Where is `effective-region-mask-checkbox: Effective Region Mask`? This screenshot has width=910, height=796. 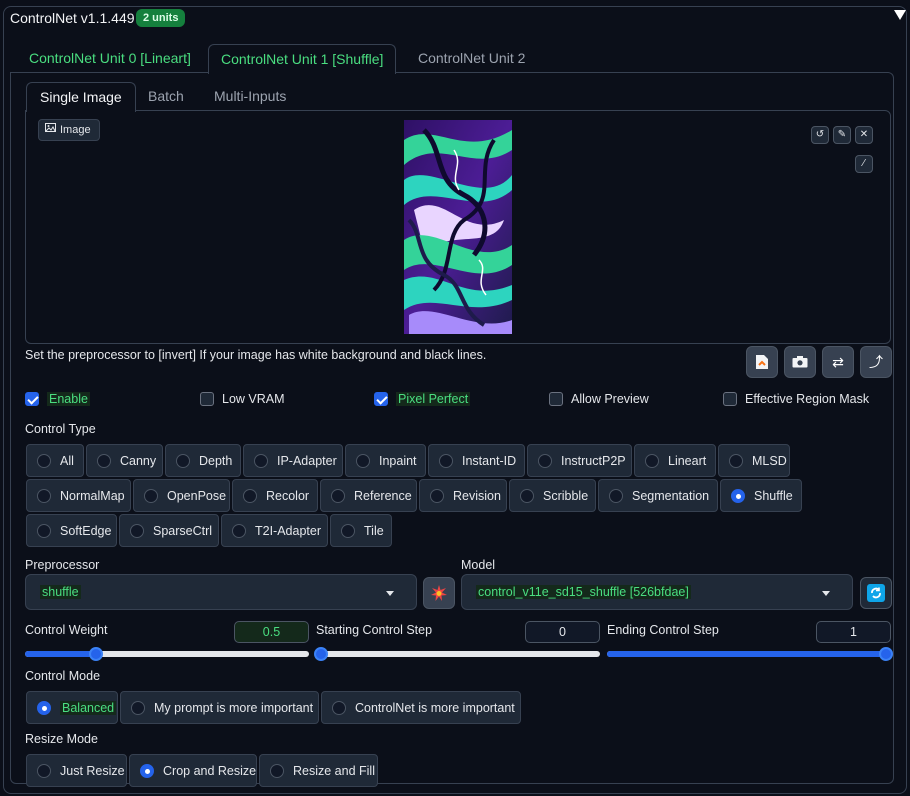 effective-region-mask-checkbox: Effective Region Mask is located at coordinates (796, 399).